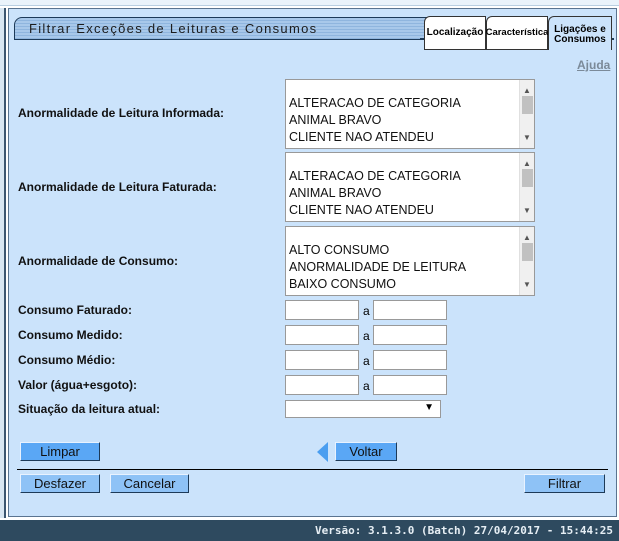 The image size is (619, 541). Describe the element at coordinates (149, 483) in the screenshot. I see `cancelar-button: Cancelar` at that location.